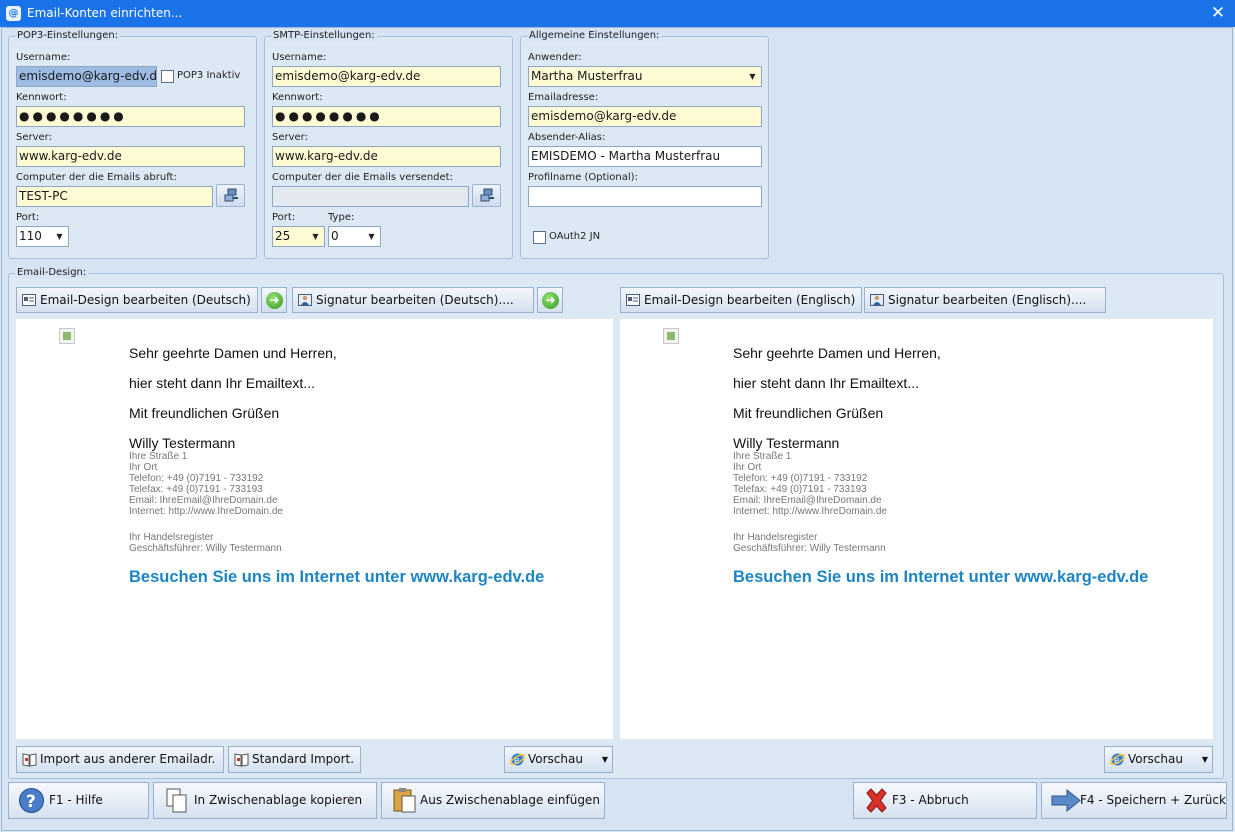 This screenshot has height=832, width=1235. I want to click on help-button: ? F1 - Hilfe, so click(78, 800).